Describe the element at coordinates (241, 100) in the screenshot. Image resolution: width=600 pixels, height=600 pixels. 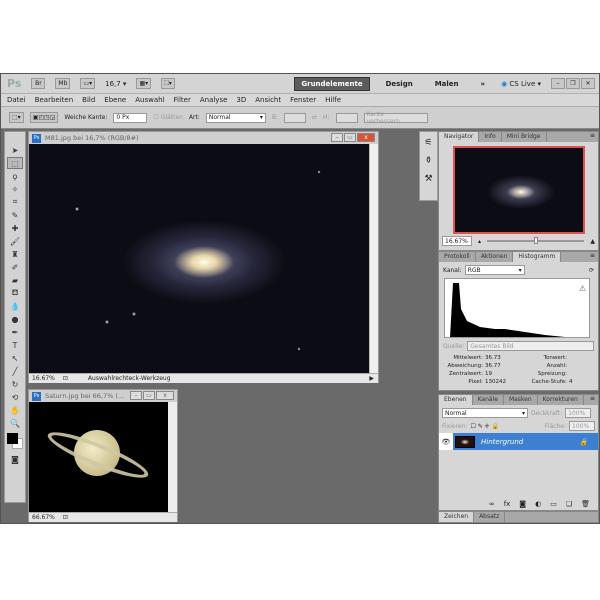
I see `menu-3d: 3D` at that location.